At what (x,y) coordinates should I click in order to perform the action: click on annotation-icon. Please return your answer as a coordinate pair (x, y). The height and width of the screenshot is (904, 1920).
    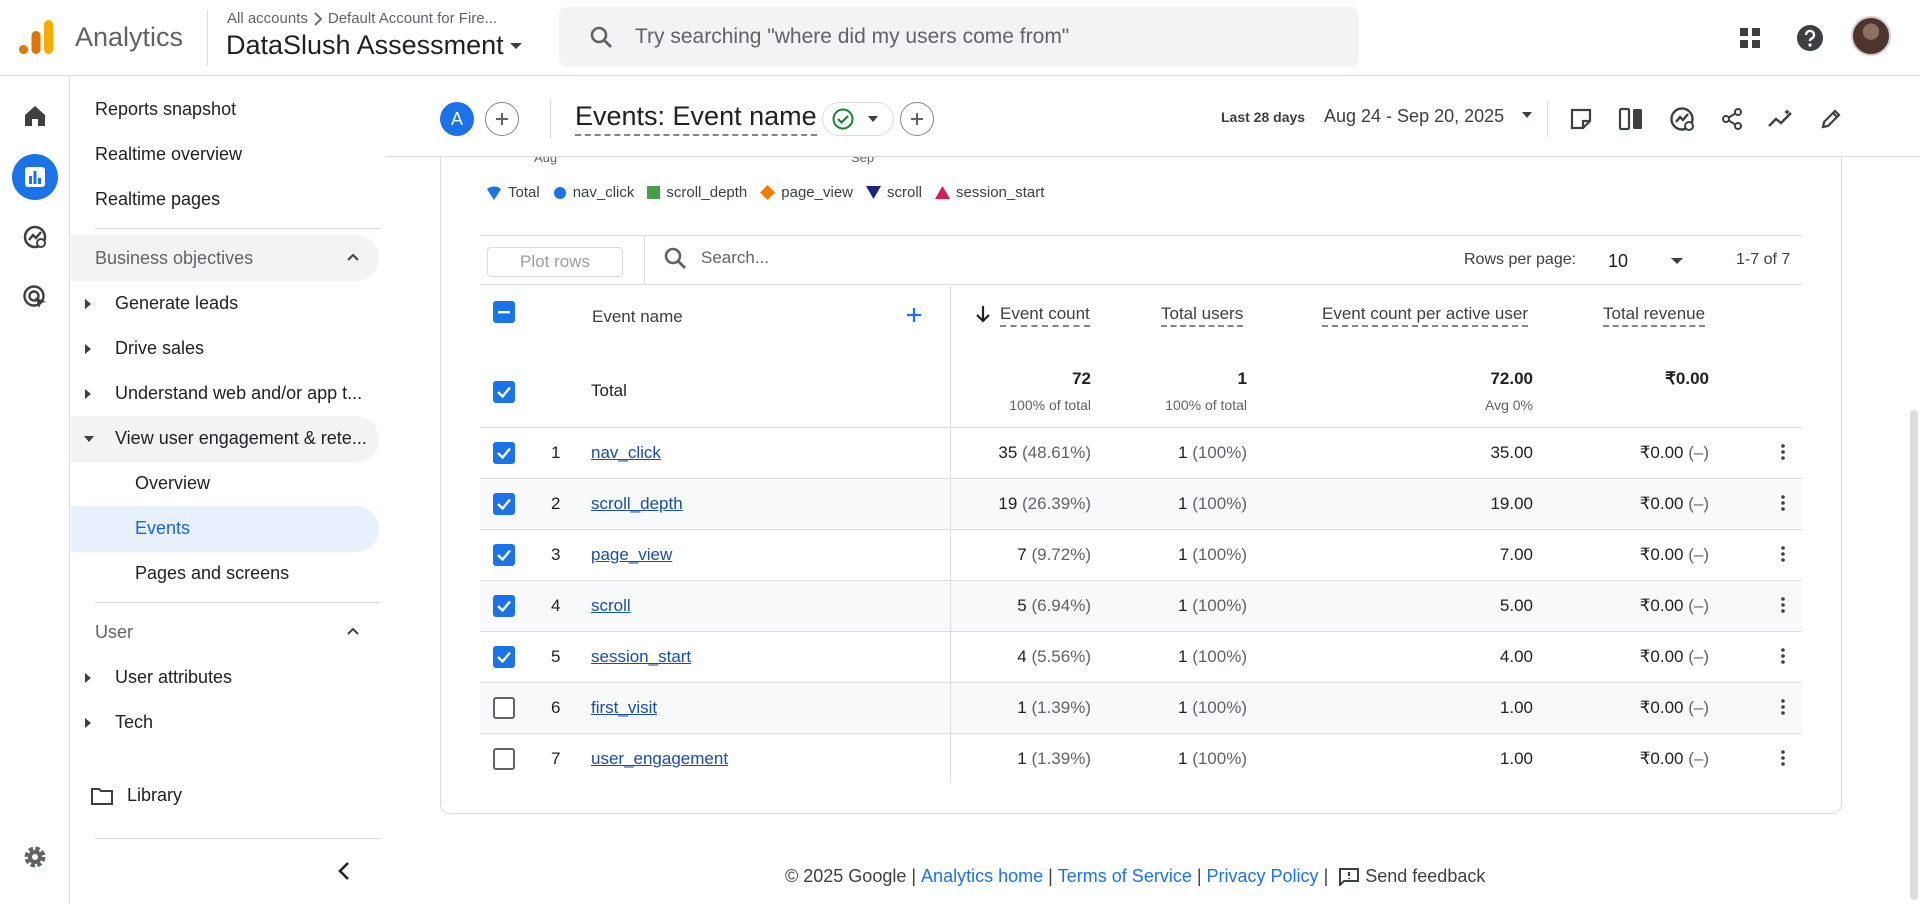
    Looking at the image, I should click on (1581, 119).